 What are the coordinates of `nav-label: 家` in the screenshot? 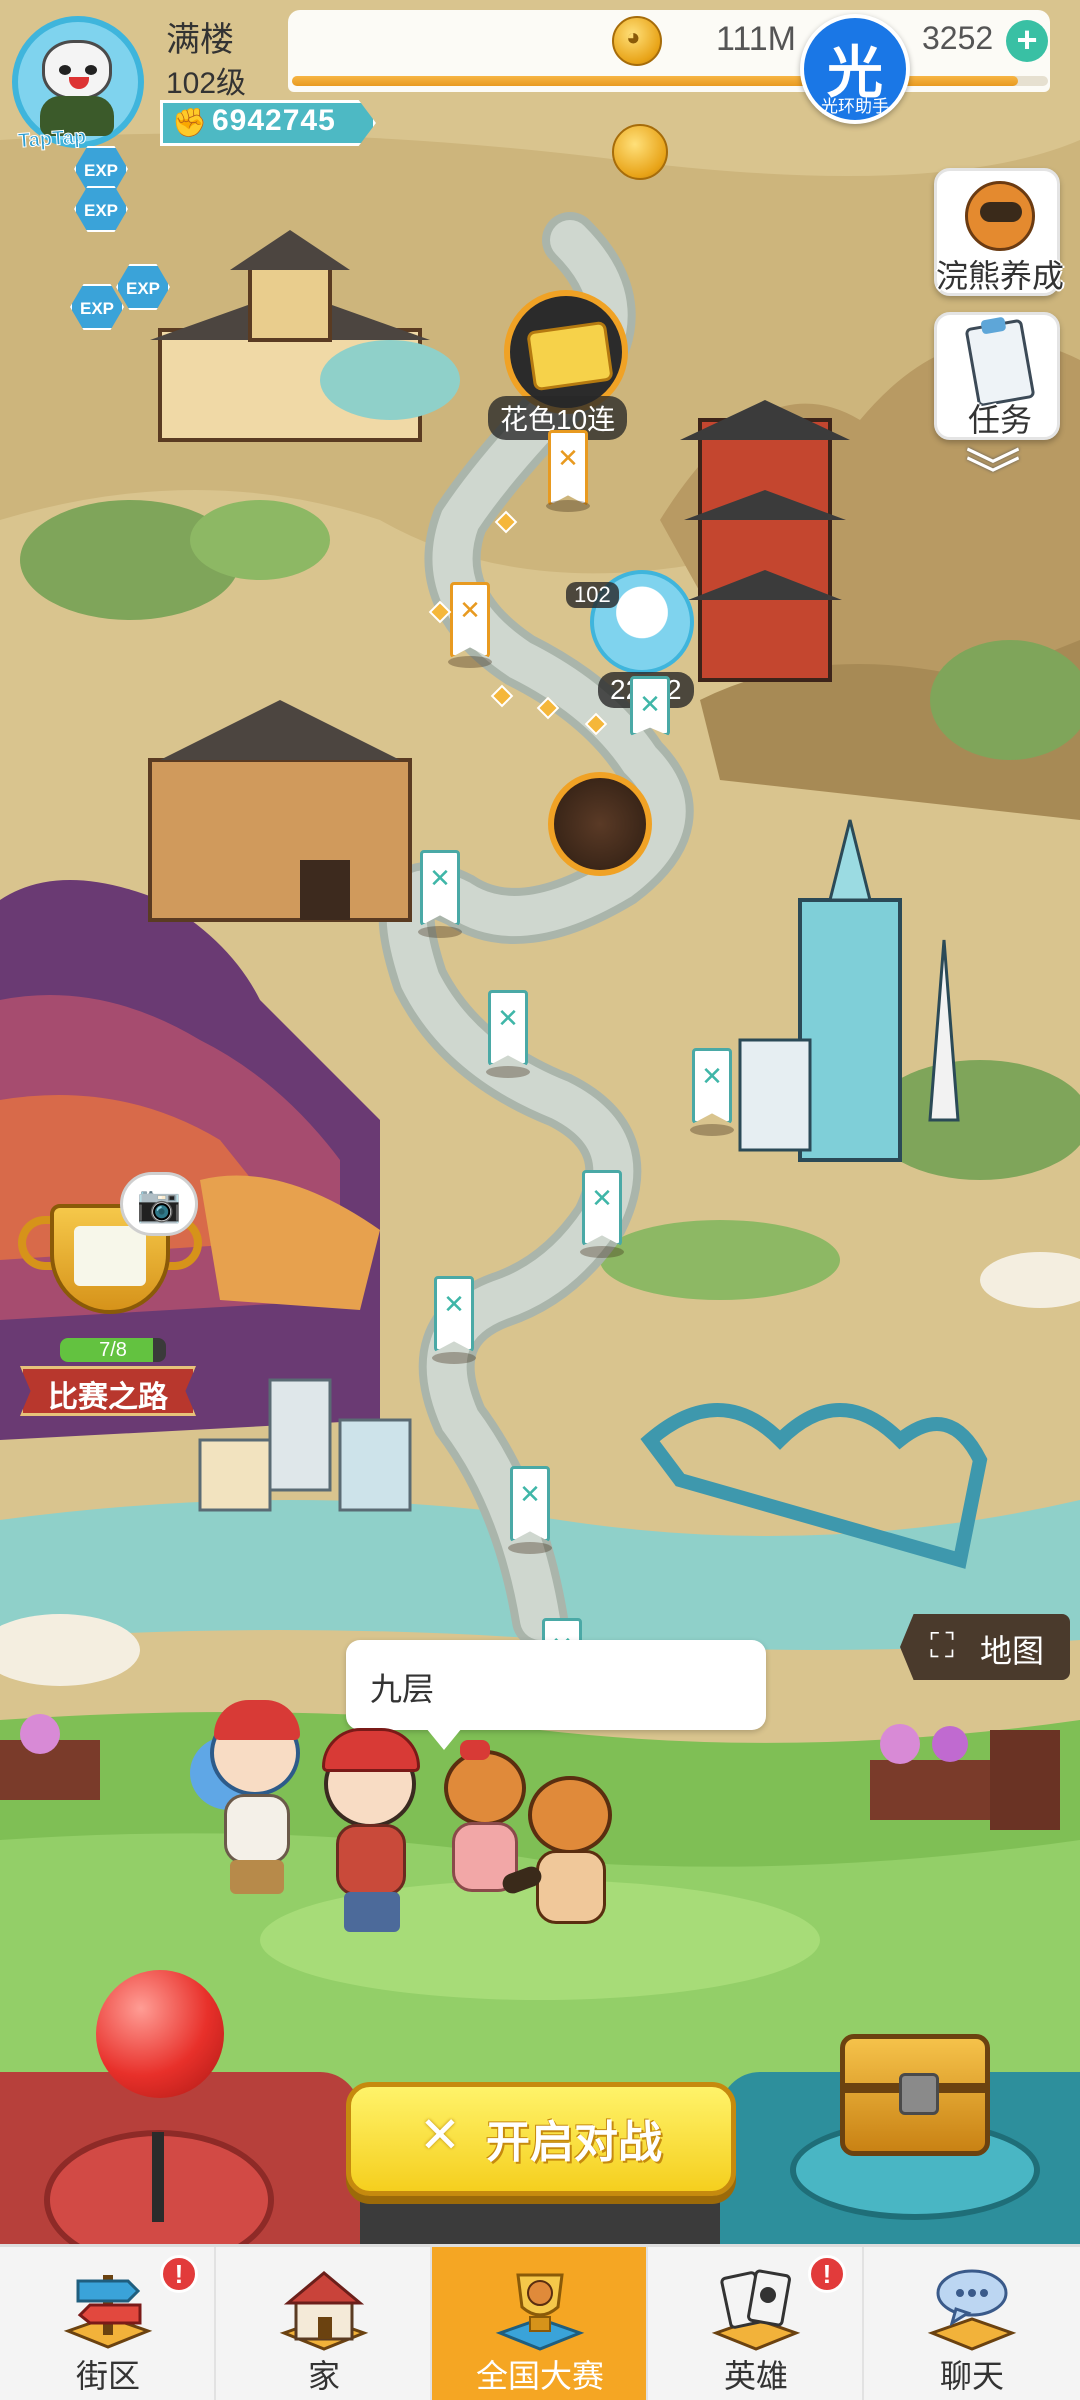 It's located at (323, 2376).